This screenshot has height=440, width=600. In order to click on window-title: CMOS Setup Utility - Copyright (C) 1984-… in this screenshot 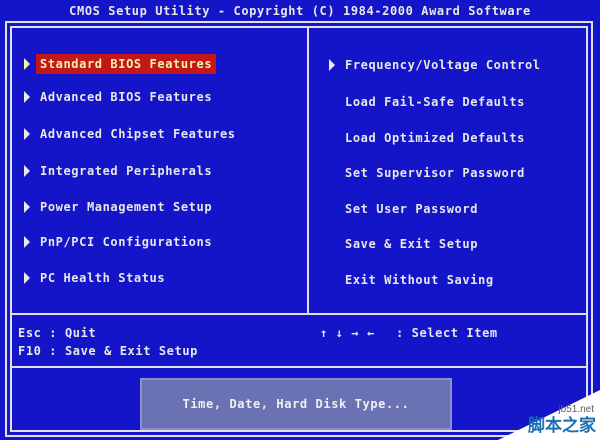, I will do `click(300, 11)`.